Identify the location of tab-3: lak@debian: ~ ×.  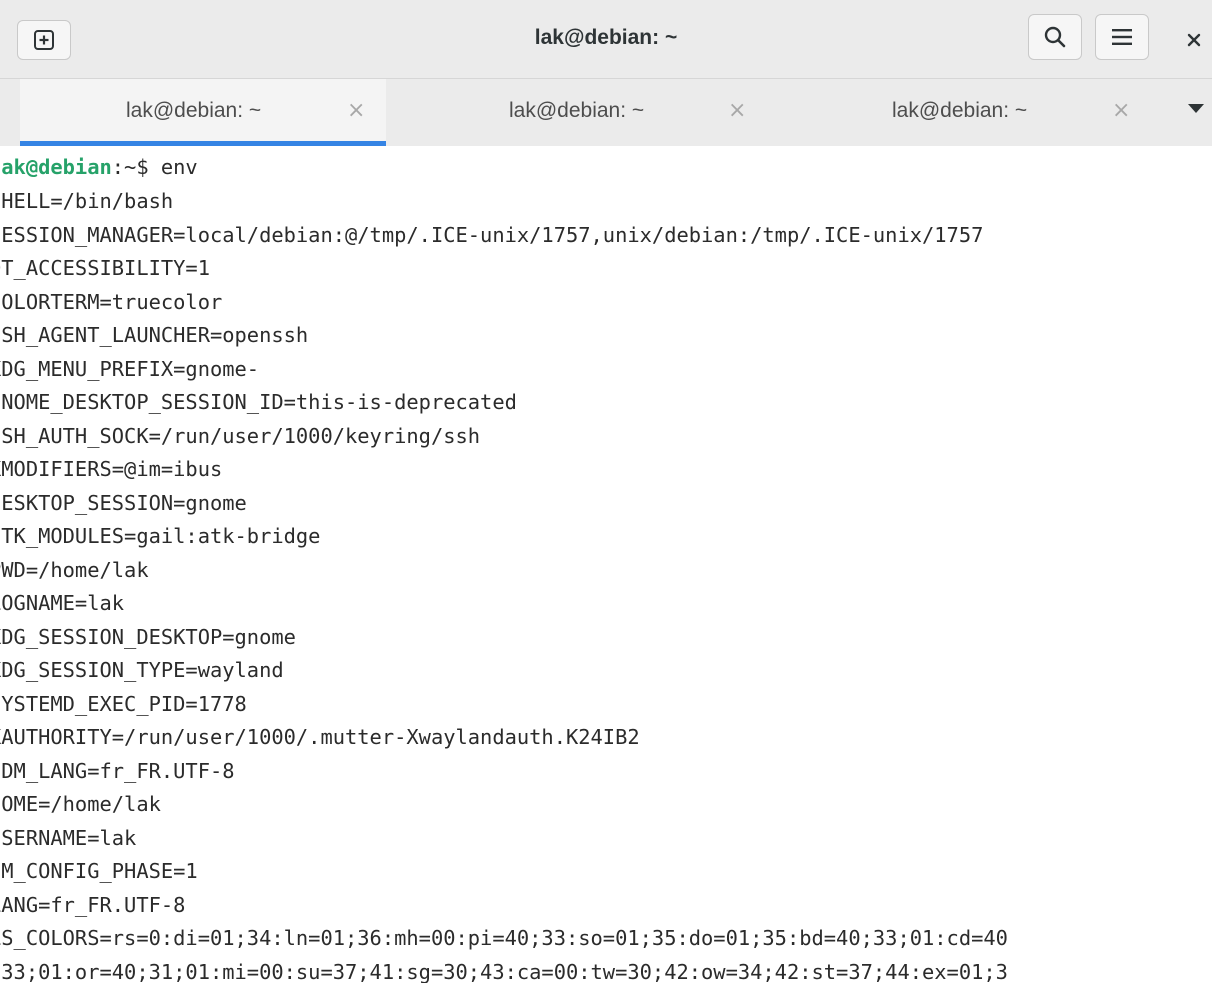
(975, 112).